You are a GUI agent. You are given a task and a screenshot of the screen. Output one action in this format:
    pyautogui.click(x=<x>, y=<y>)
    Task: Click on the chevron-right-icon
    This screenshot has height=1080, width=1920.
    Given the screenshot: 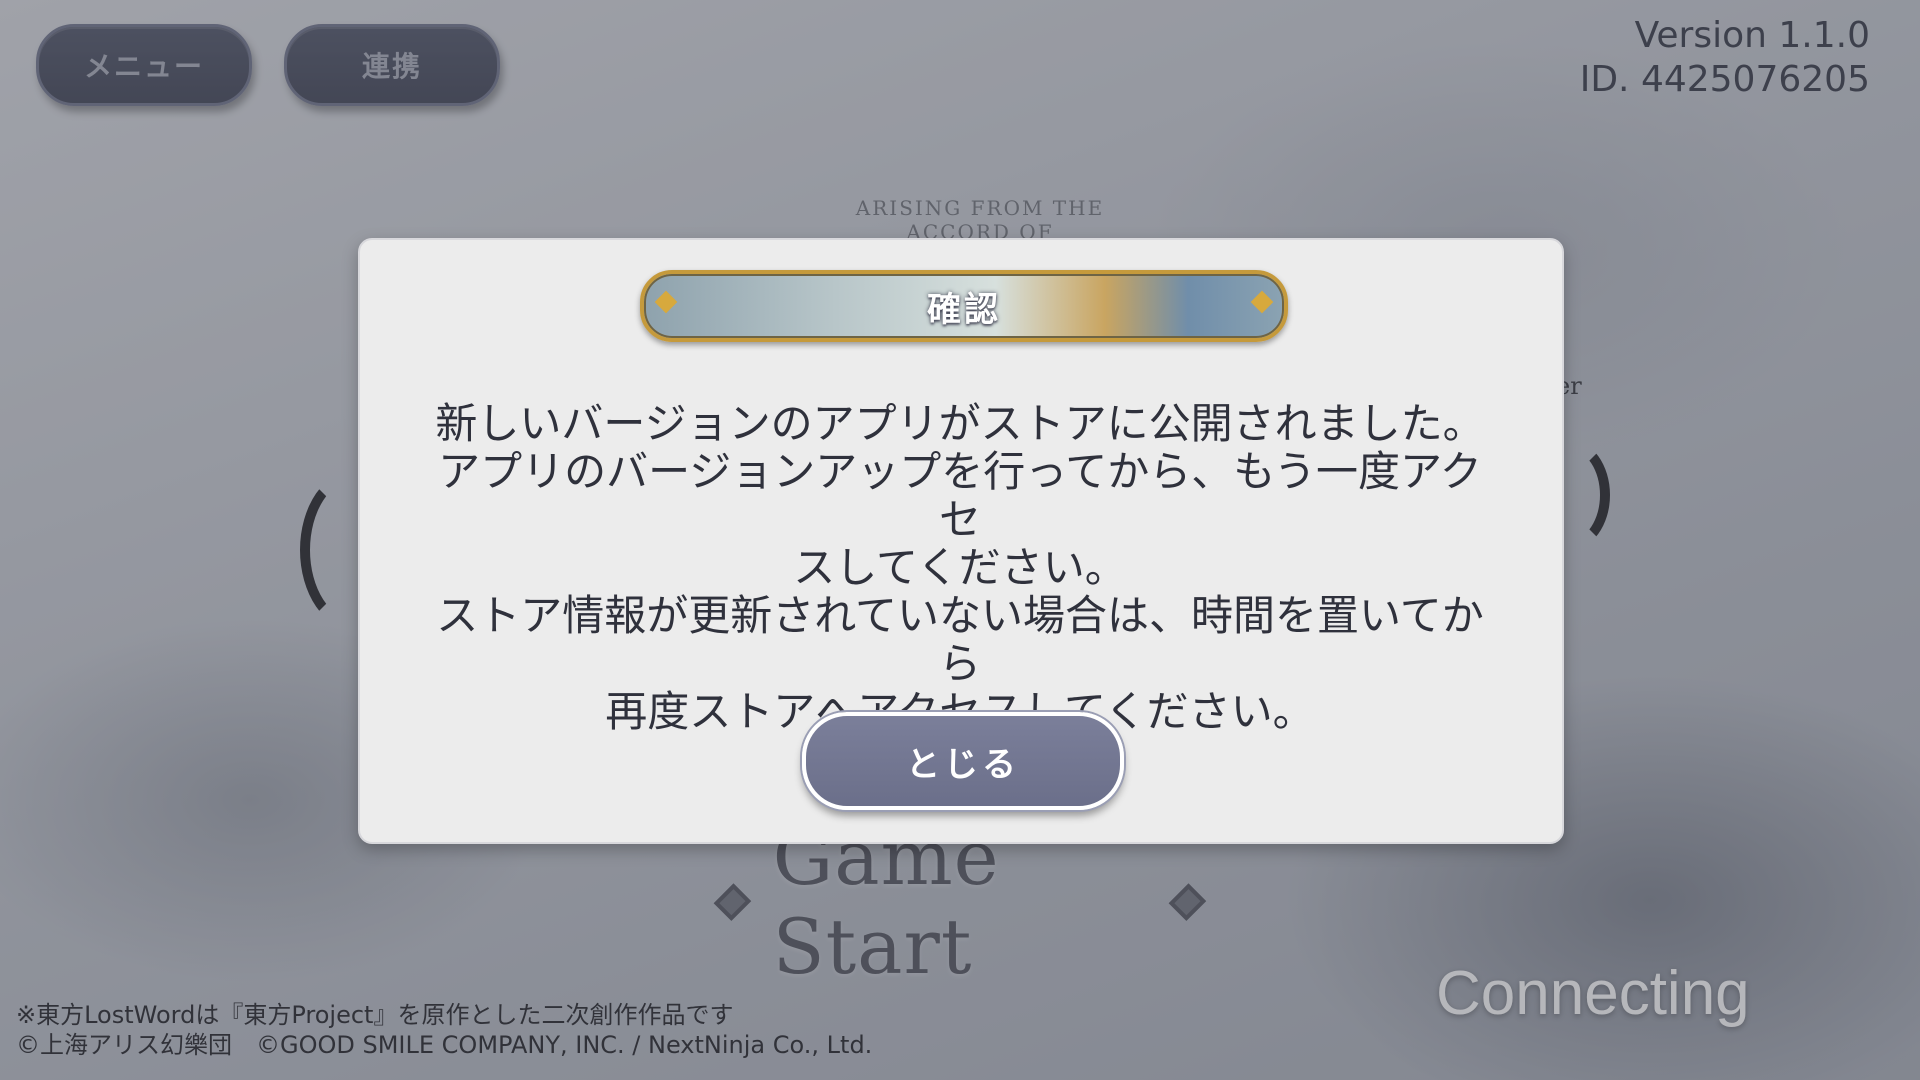 What is the action you would take?
    pyautogui.click(x=1262, y=302)
    